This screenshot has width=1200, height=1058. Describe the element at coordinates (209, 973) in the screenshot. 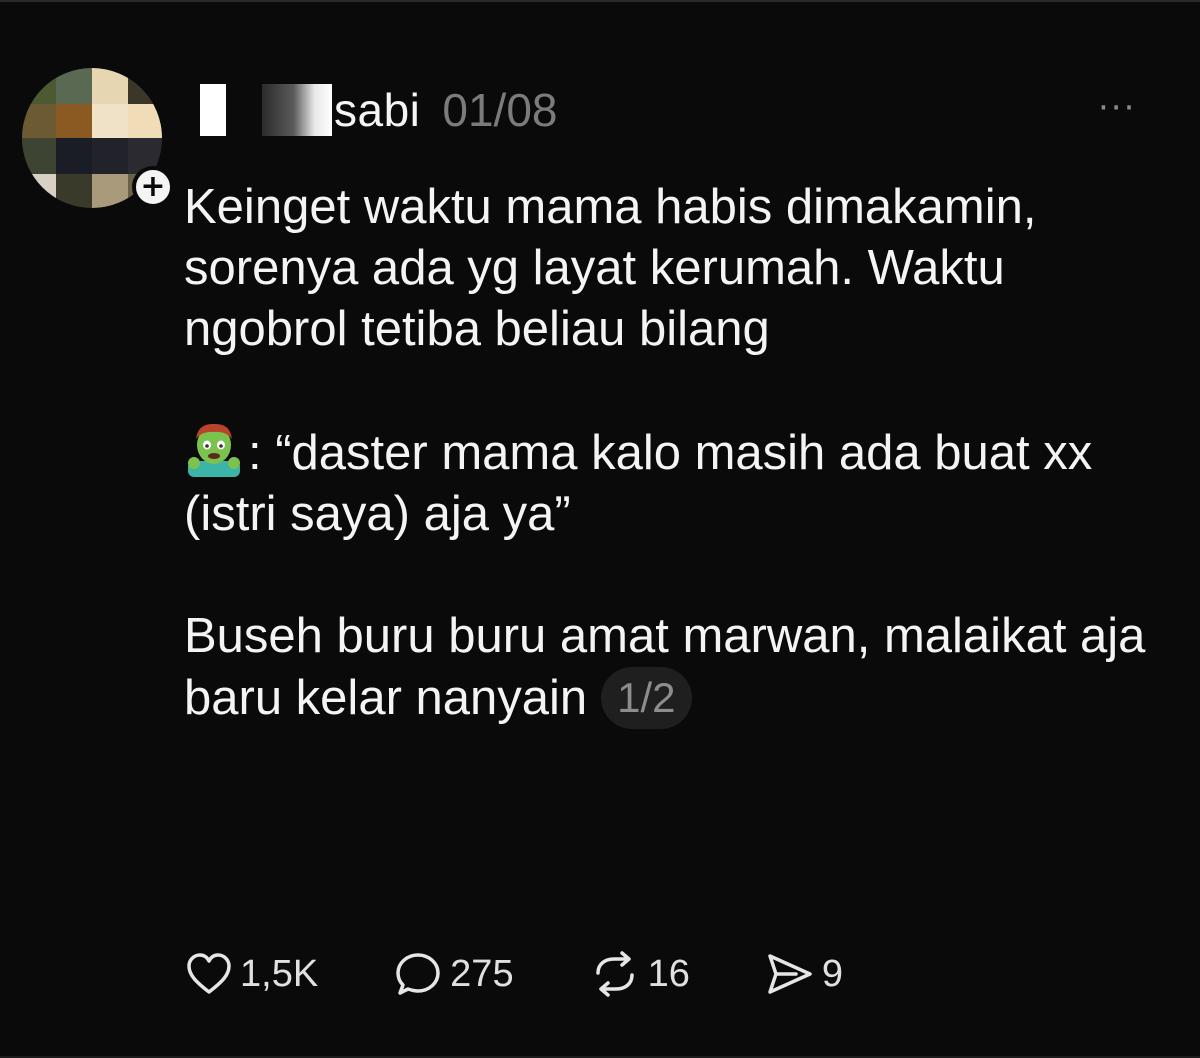

I see `heart-icon` at that location.